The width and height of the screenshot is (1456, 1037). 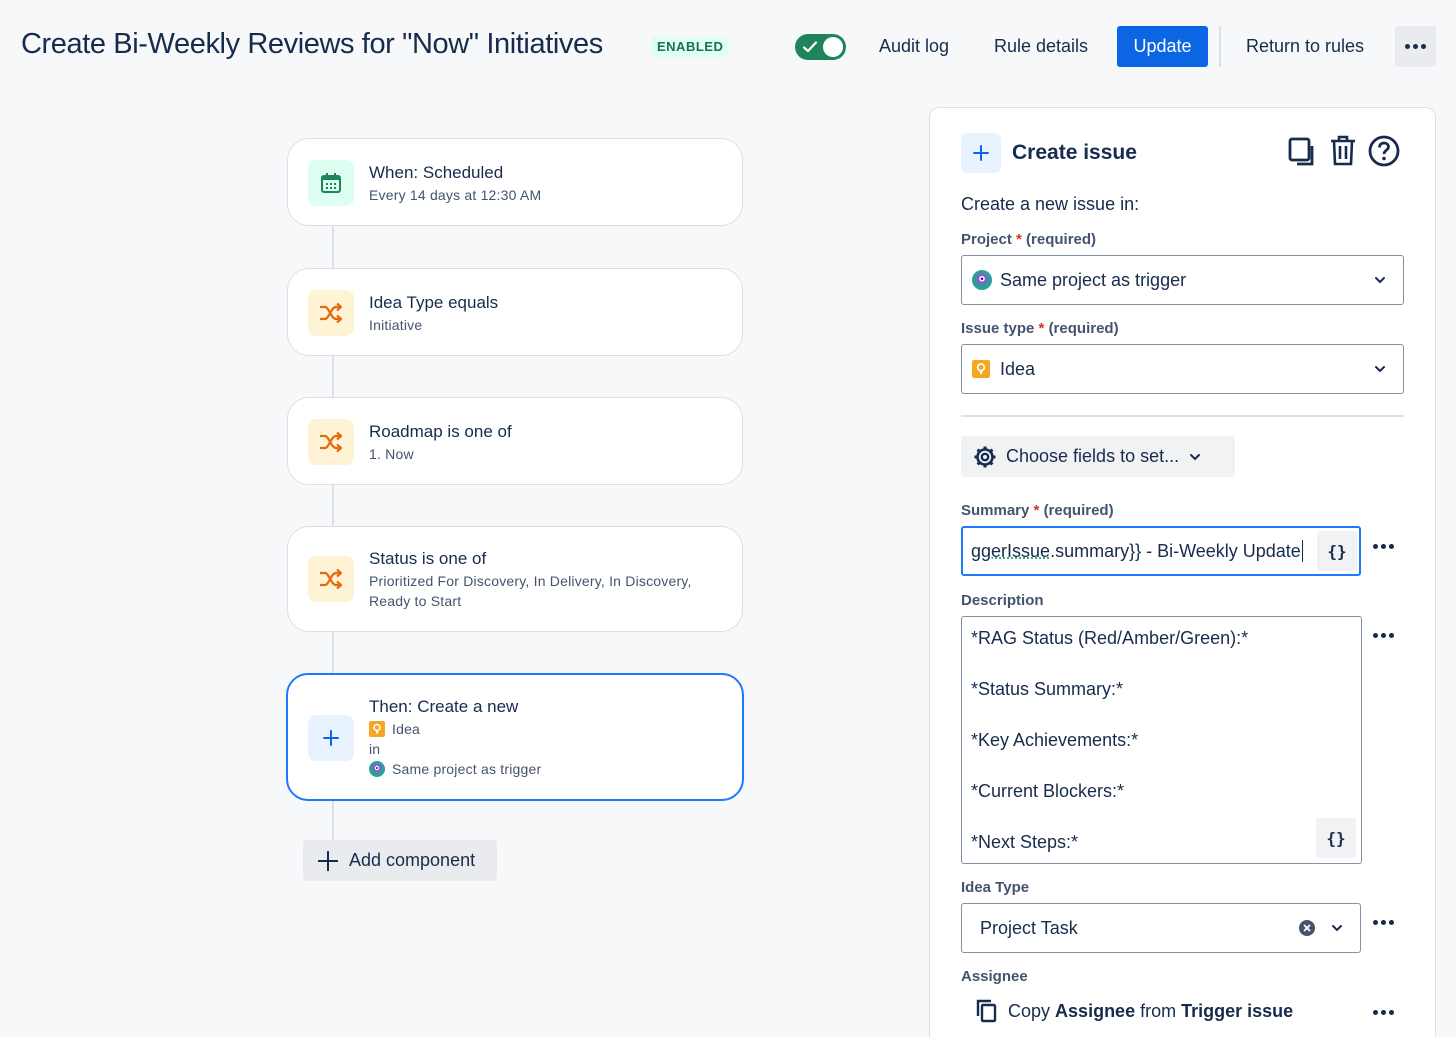 I want to click on flow-condition-card: Roadmap is one of 1. Now, so click(x=515, y=441).